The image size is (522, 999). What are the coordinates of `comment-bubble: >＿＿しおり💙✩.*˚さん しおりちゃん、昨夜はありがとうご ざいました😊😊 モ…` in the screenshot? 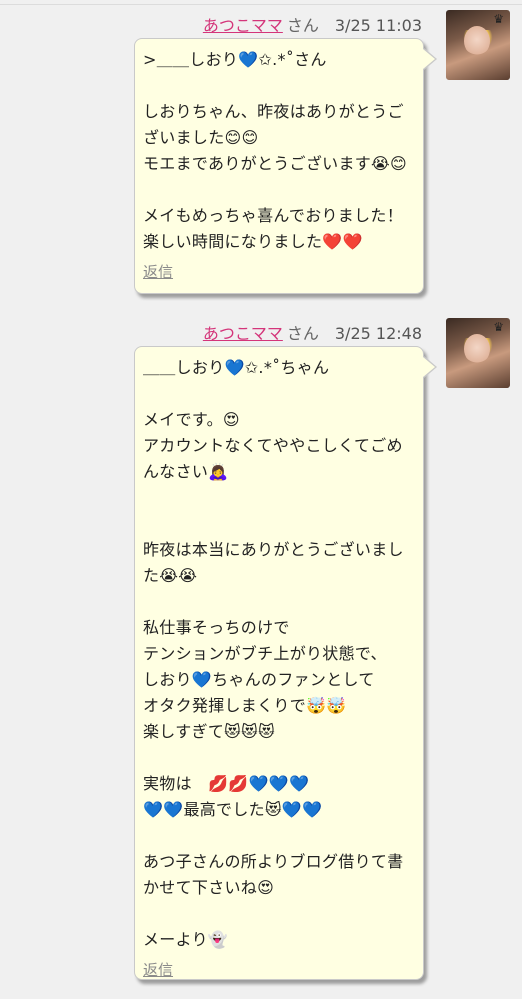 It's located at (285, 166).